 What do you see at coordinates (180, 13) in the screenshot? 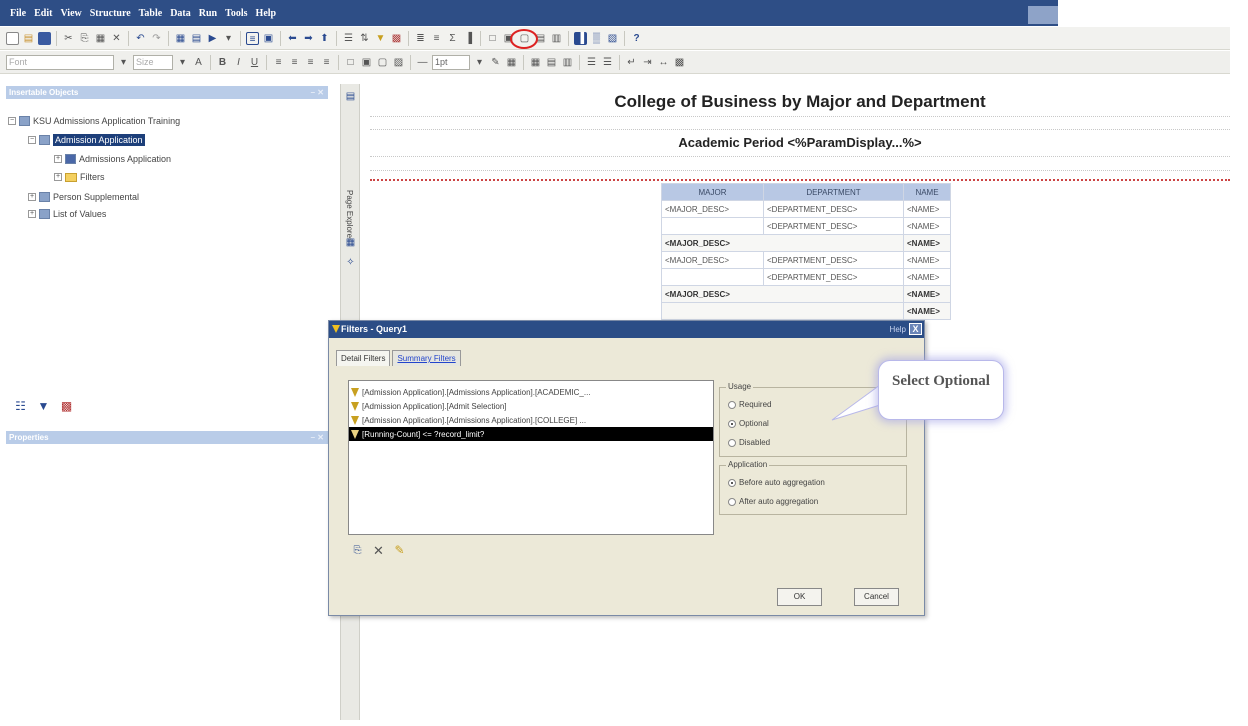
I see `menu-data: Data` at bounding box center [180, 13].